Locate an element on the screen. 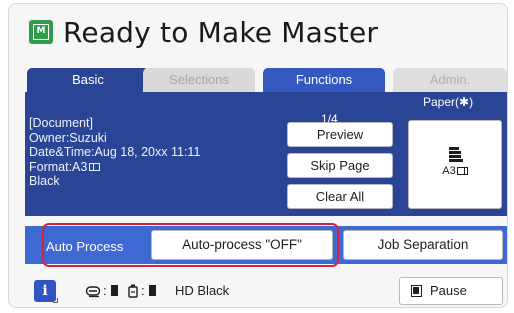  preview-button: Preview is located at coordinates (340, 134).